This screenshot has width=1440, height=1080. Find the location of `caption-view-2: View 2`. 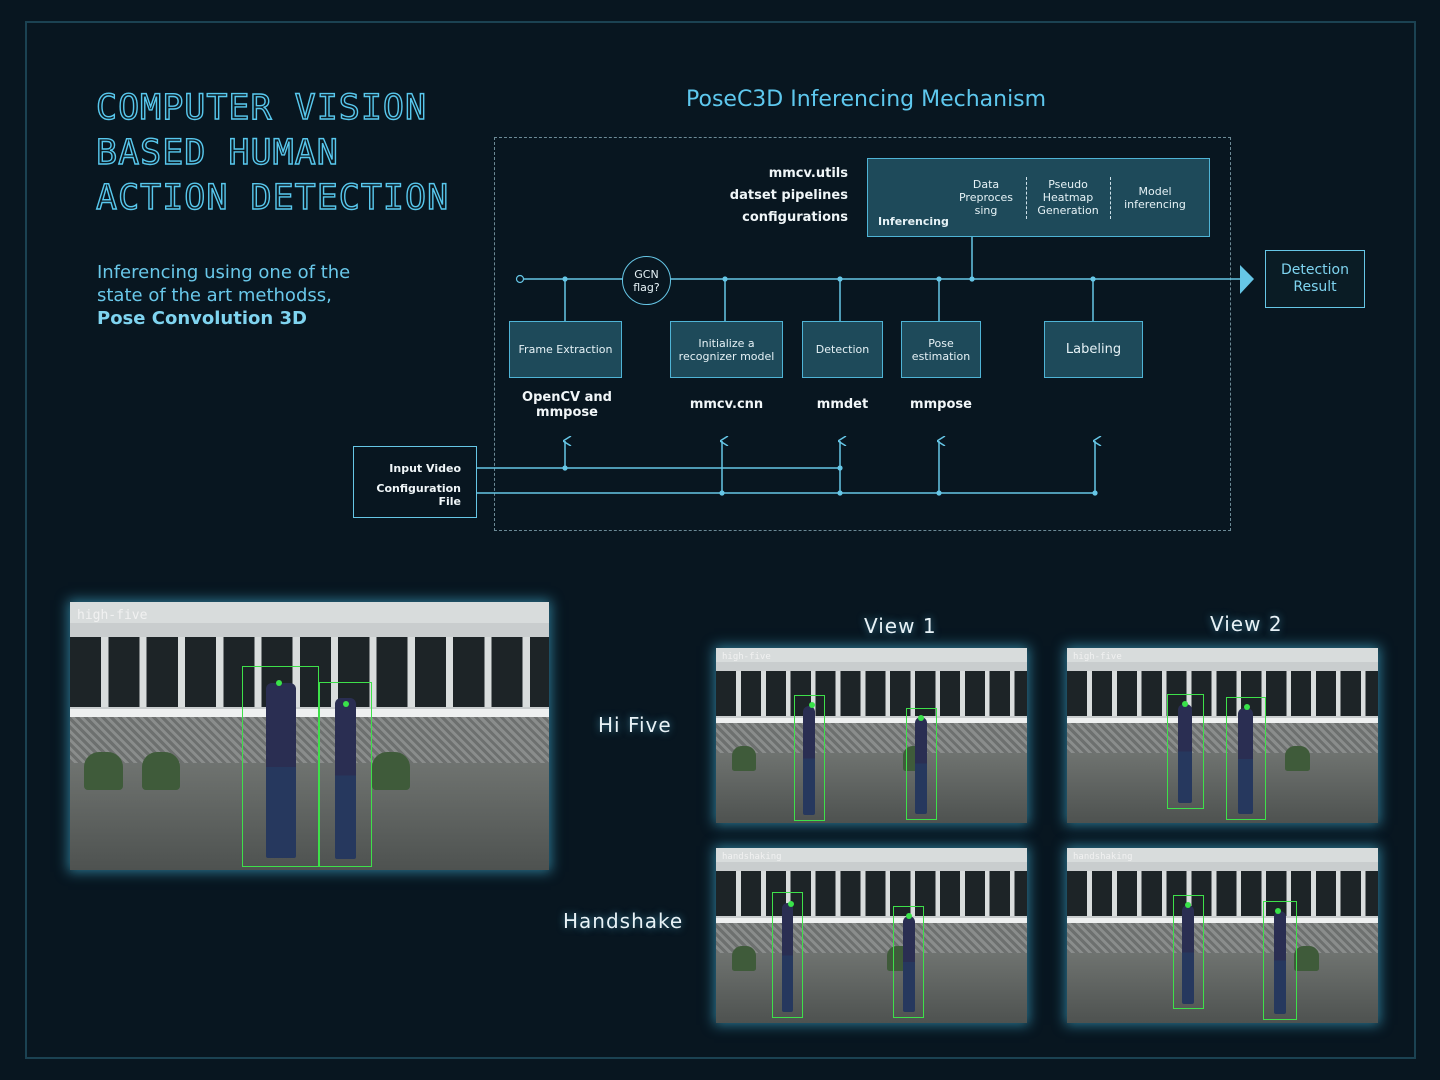

caption-view-2: View 2 is located at coordinates (1246, 624).